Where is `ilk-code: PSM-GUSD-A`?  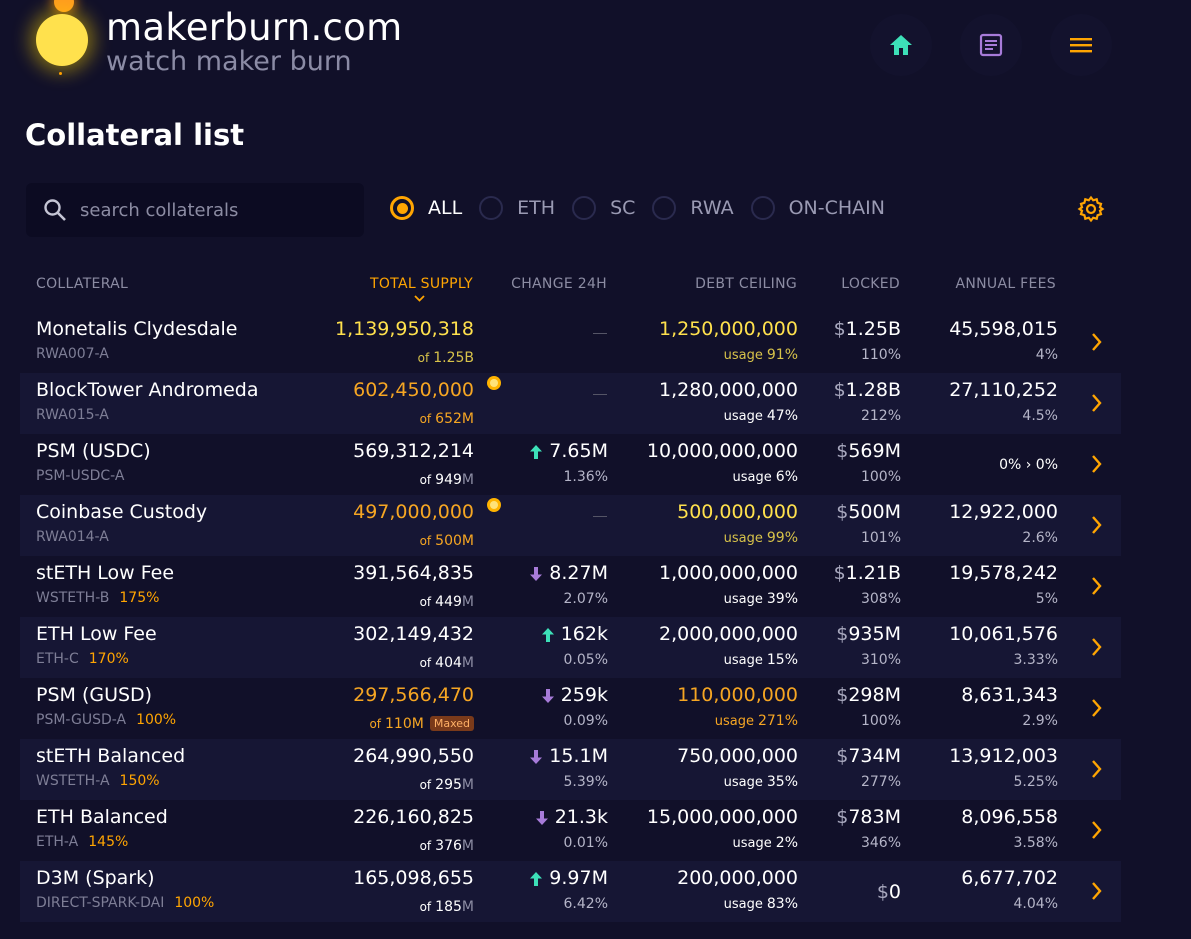
ilk-code: PSM-GUSD-A is located at coordinates (81, 720).